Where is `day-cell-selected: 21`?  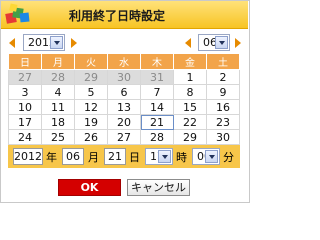
day-cell-selected: 21 is located at coordinates (157, 122).